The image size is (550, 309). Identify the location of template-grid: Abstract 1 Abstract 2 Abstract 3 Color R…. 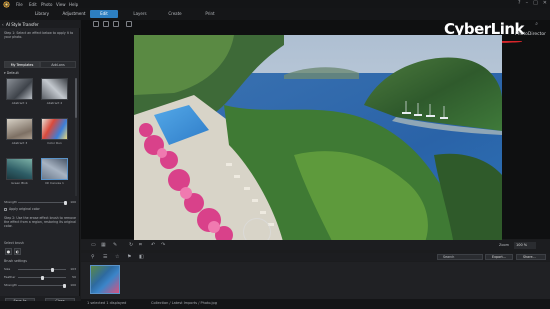
(39, 137).